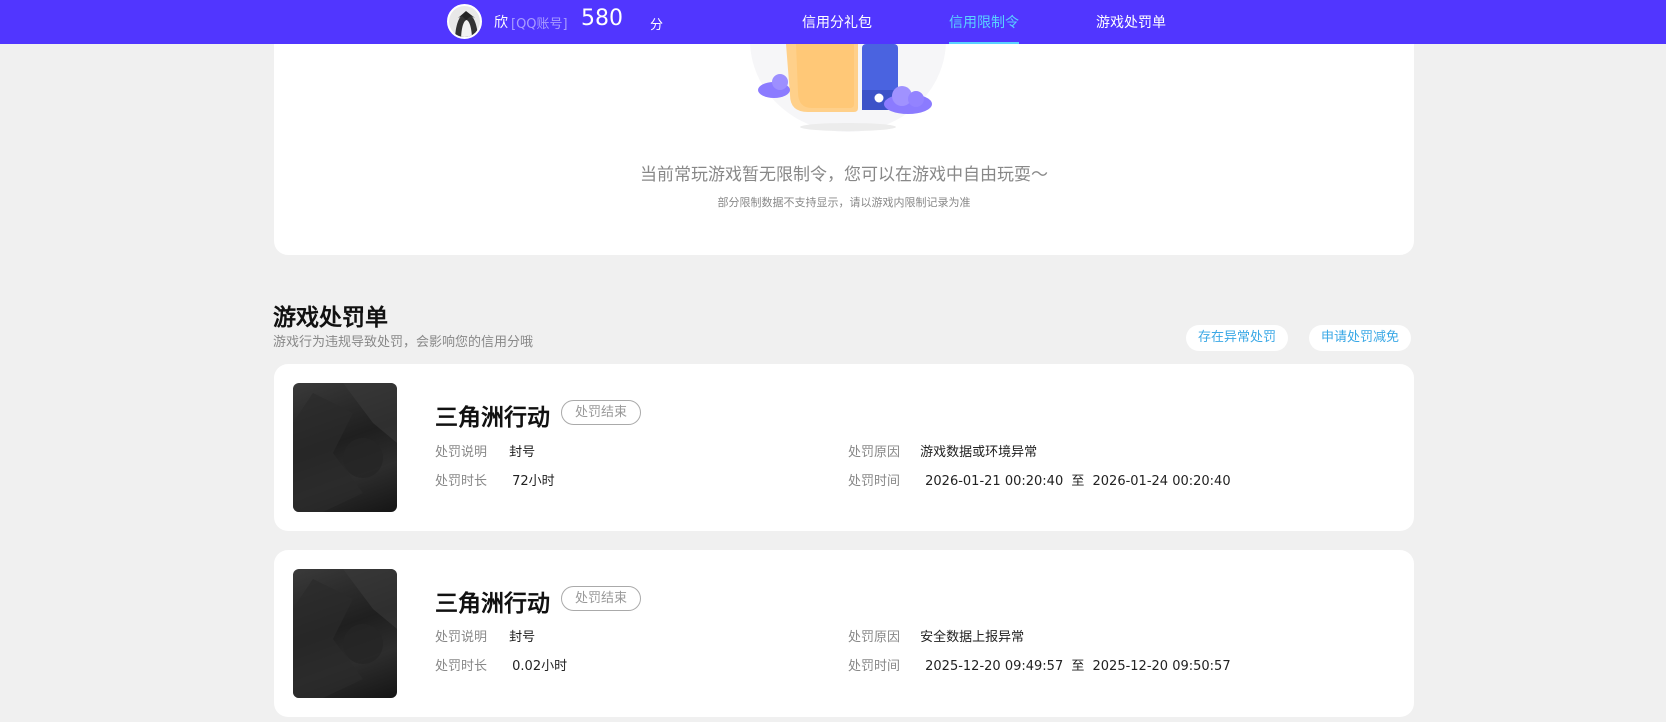 This screenshot has width=1666, height=722. I want to click on credit-score-unit: 分, so click(657, 25).